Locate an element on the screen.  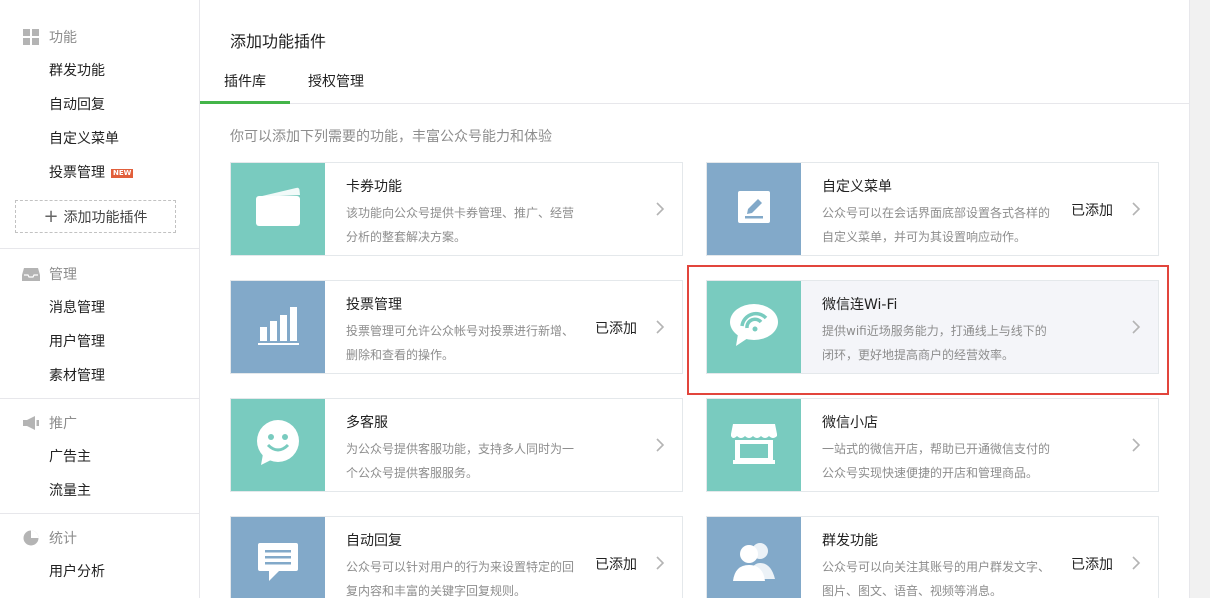
plugin-desc: 一站式的微信开店，帮助已开通微信支付的公众号实现快速便捷的开店和管理商品。 is located at coordinates (936, 461).